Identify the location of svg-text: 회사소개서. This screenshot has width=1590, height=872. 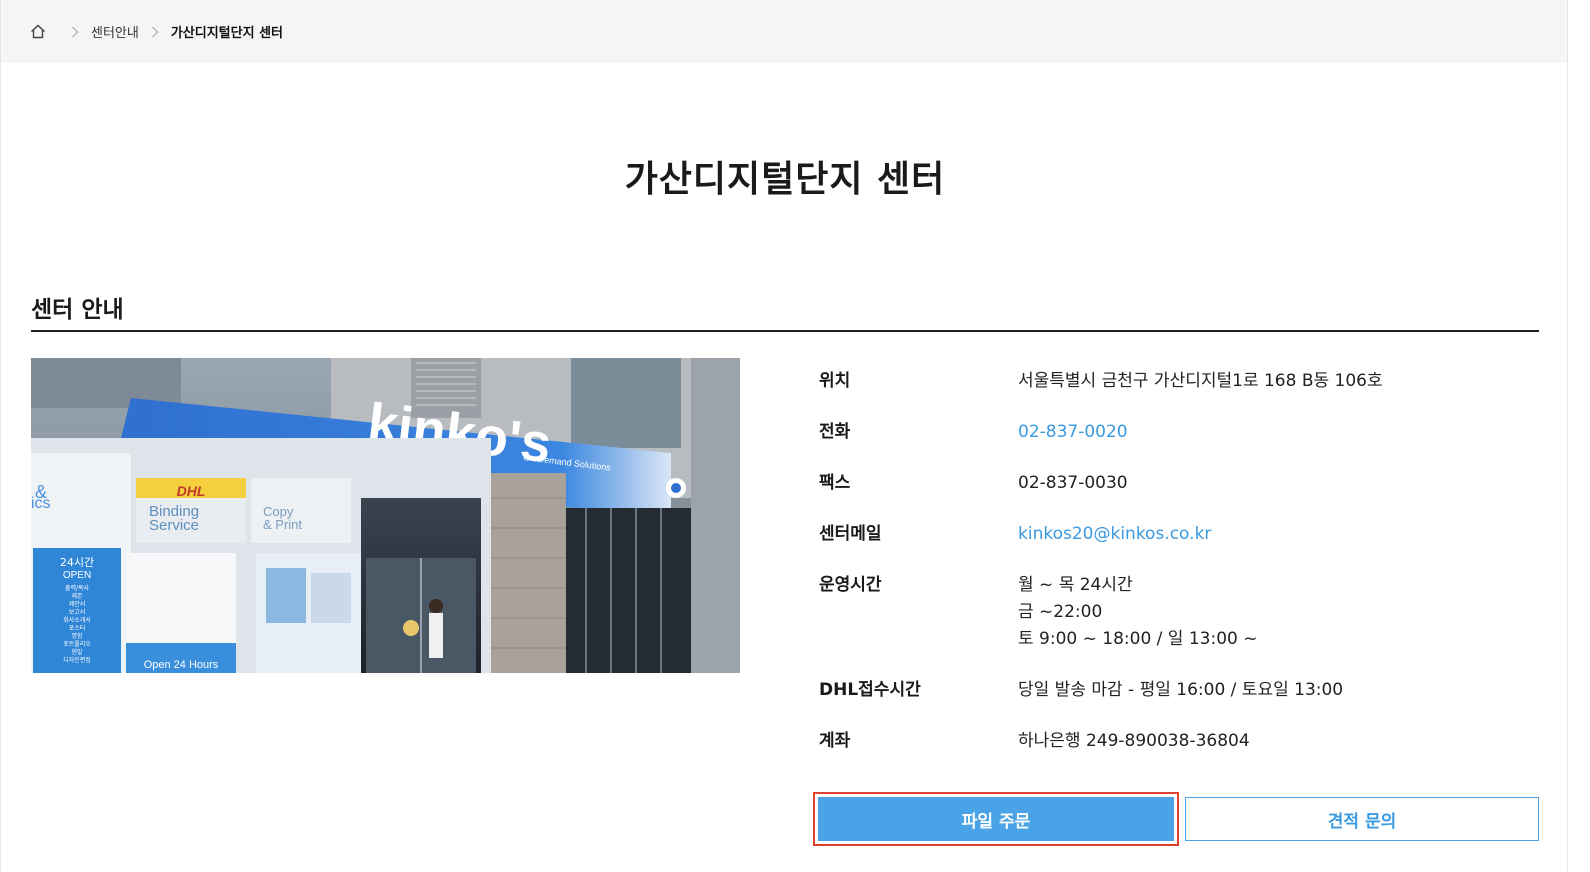
(77, 620).